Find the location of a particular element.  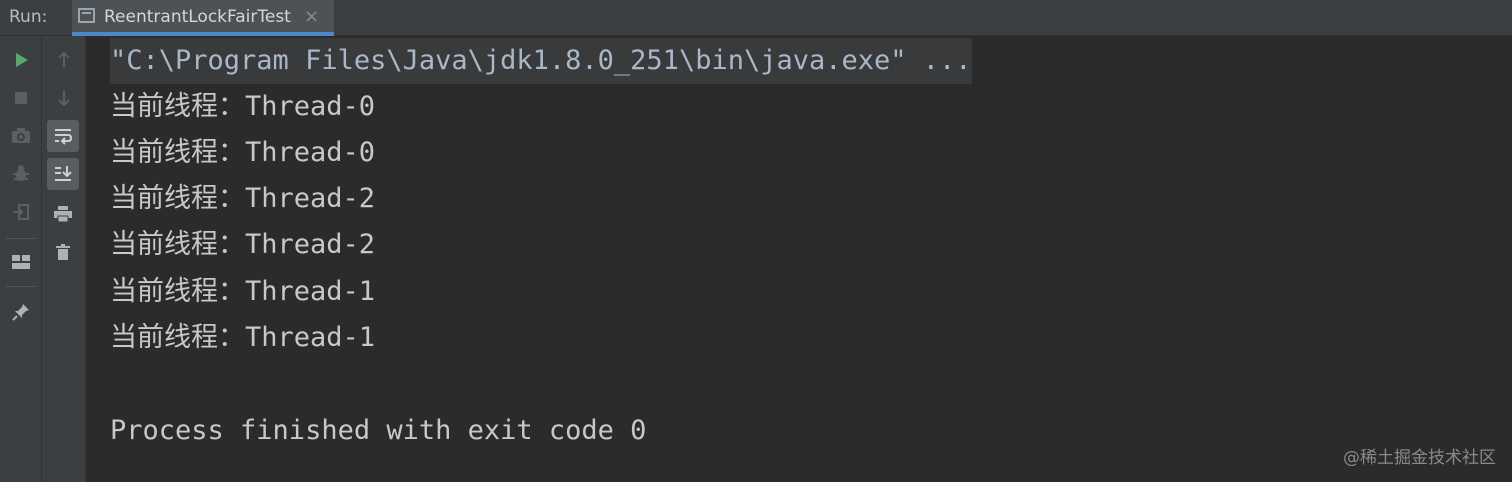

previous-occurrence-button is located at coordinates (64, 60).